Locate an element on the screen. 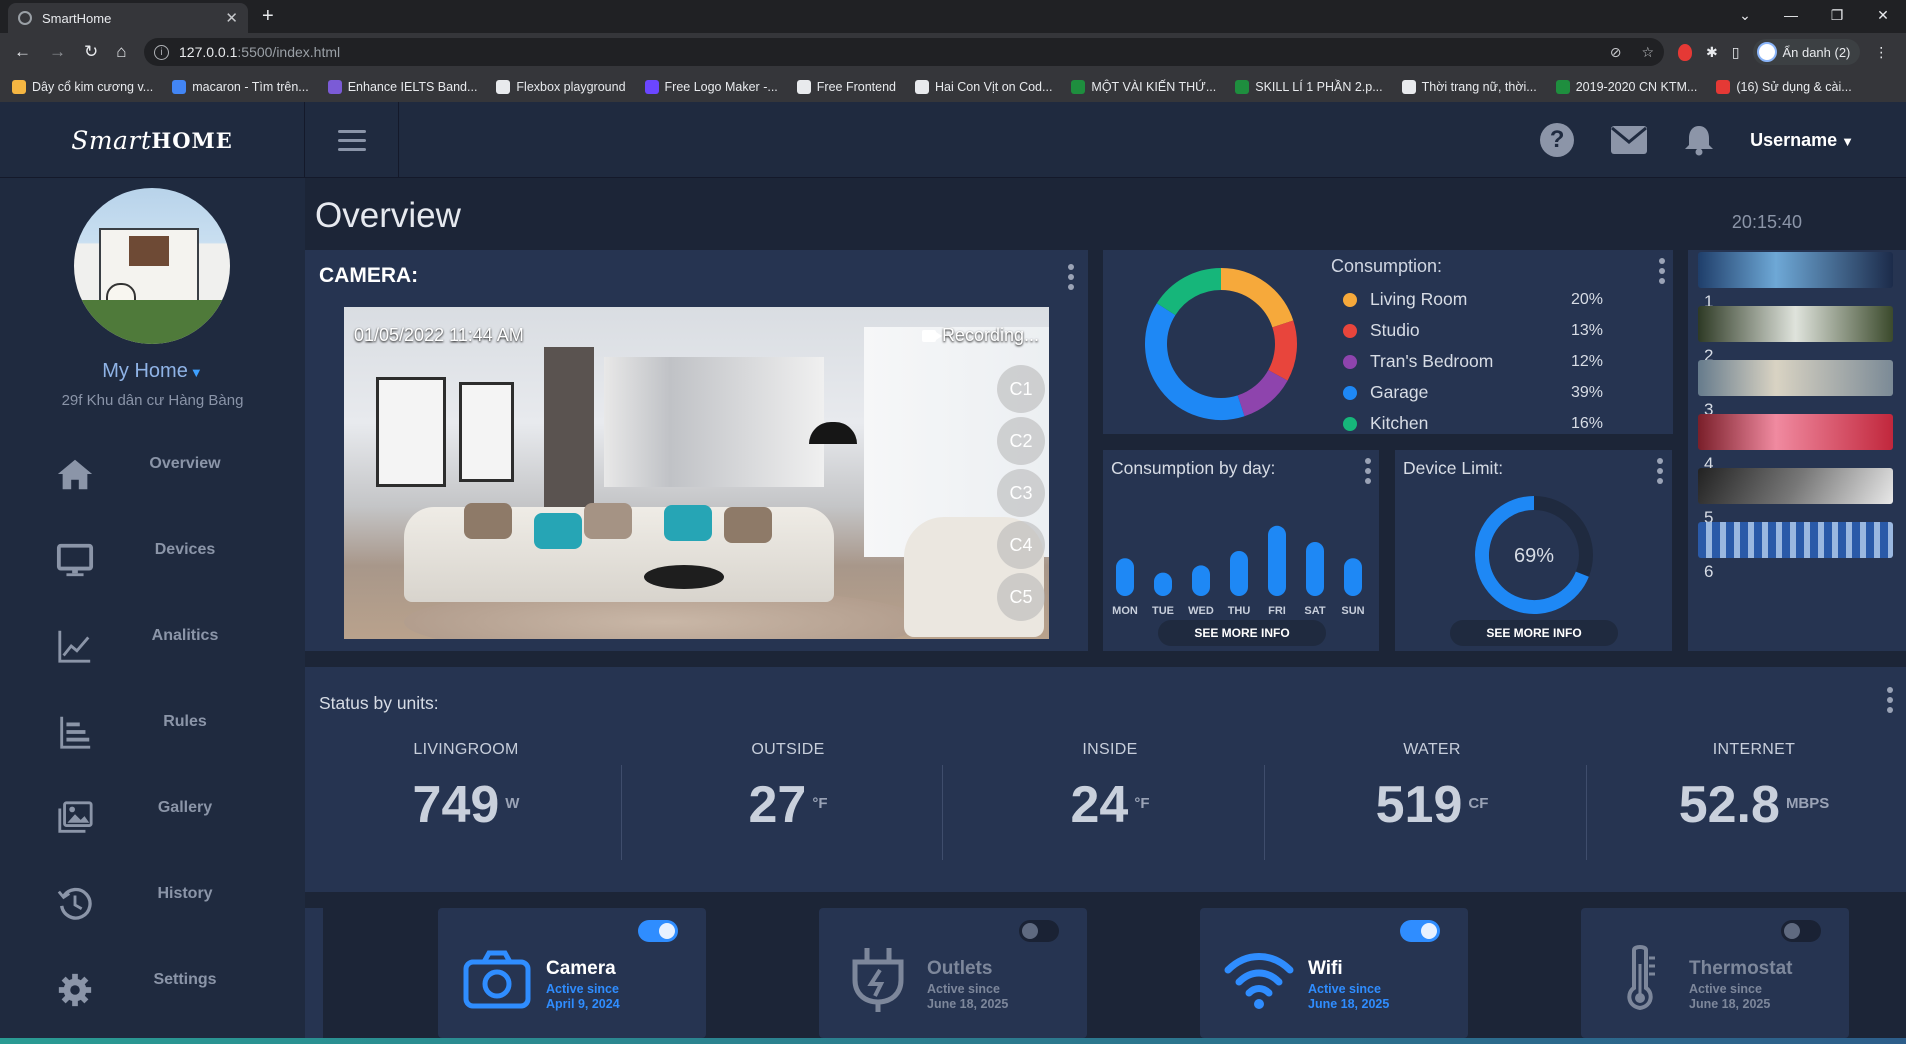 The width and height of the screenshot is (1906, 1044). home-icon is located at coordinates (75, 474).